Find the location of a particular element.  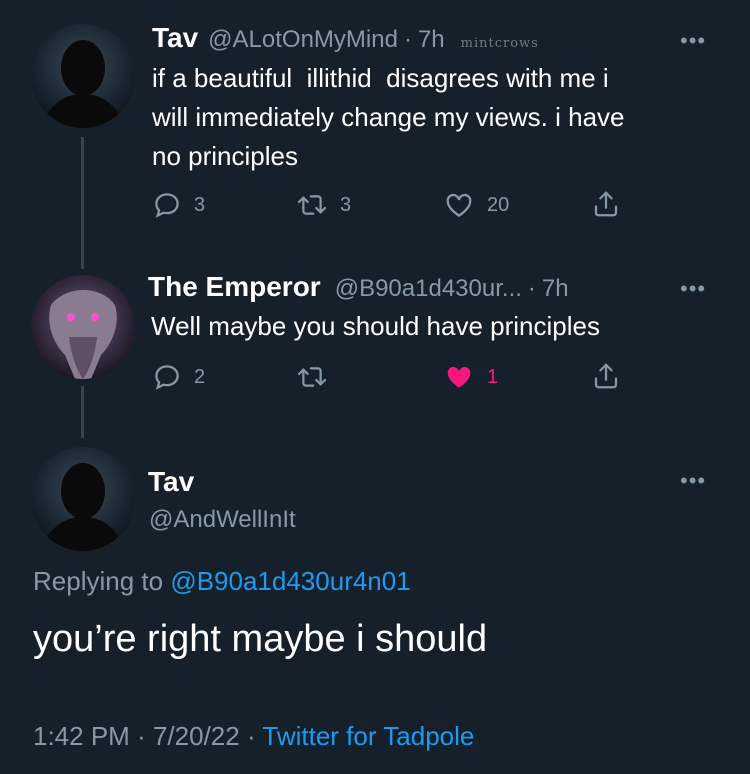

replying-to-handle: @B90a1d430ur4n01 is located at coordinates (290, 581).